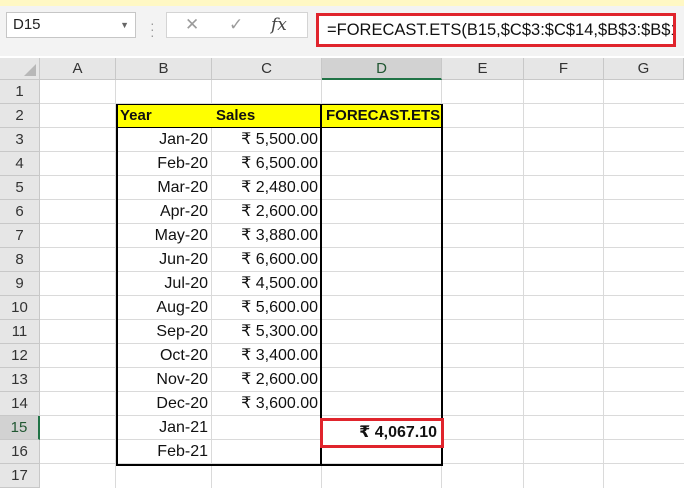 This screenshot has height=488, width=684. Describe the element at coordinates (20, 212) in the screenshot. I see `row-header-6: 6` at that location.